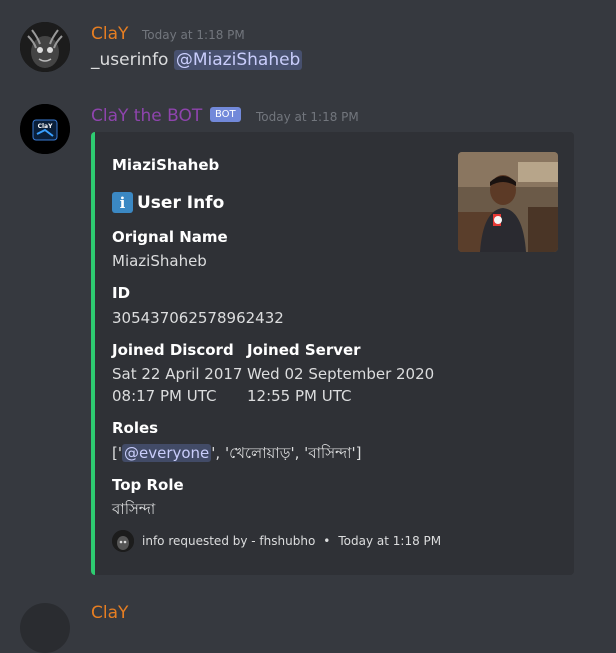 Image resolution: width=616 pixels, height=653 pixels. What do you see at coordinates (121, 293) in the screenshot?
I see `field-name-id: ID` at bounding box center [121, 293].